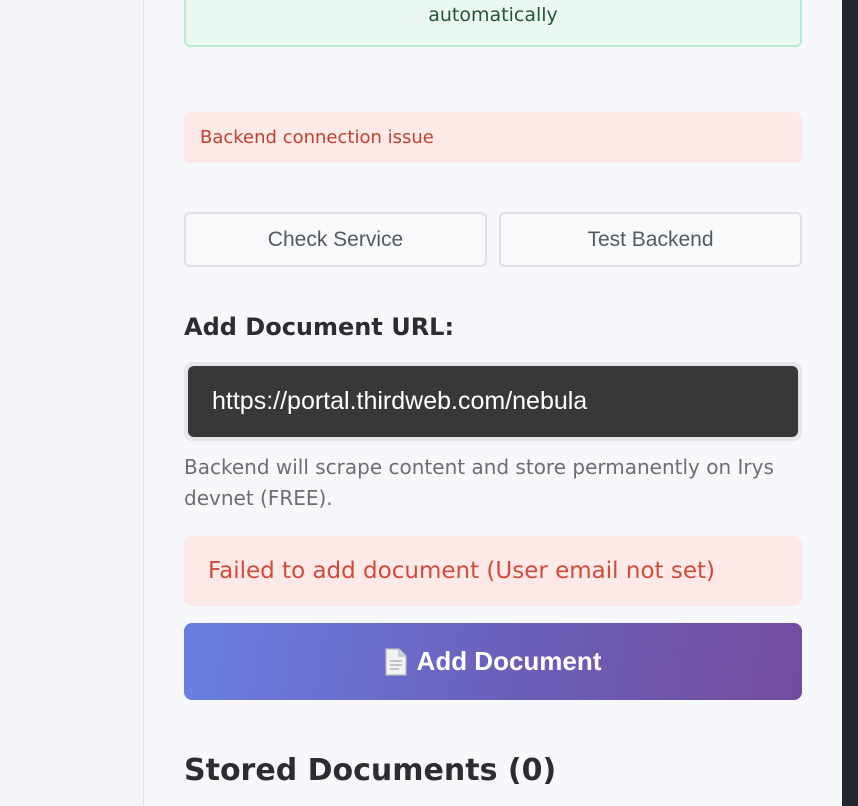 This screenshot has width=858, height=806. I want to click on window-edge, so click(850, 403).